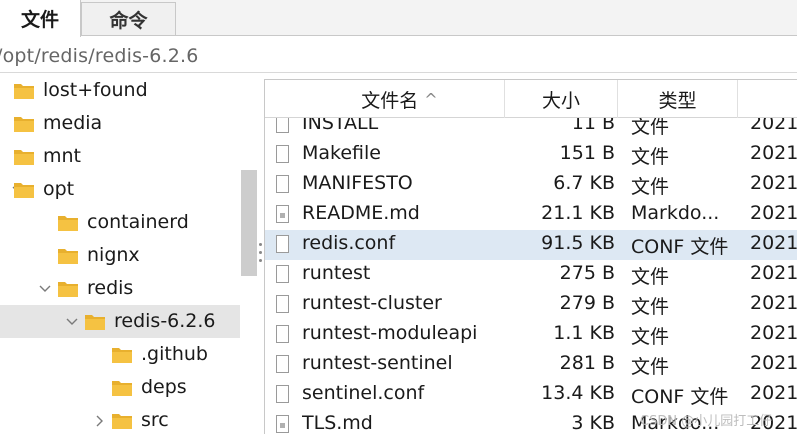  What do you see at coordinates (578, 213) in the screenshot?
I see `file-size: 21.1 KB` at bounding box center [578, 213].